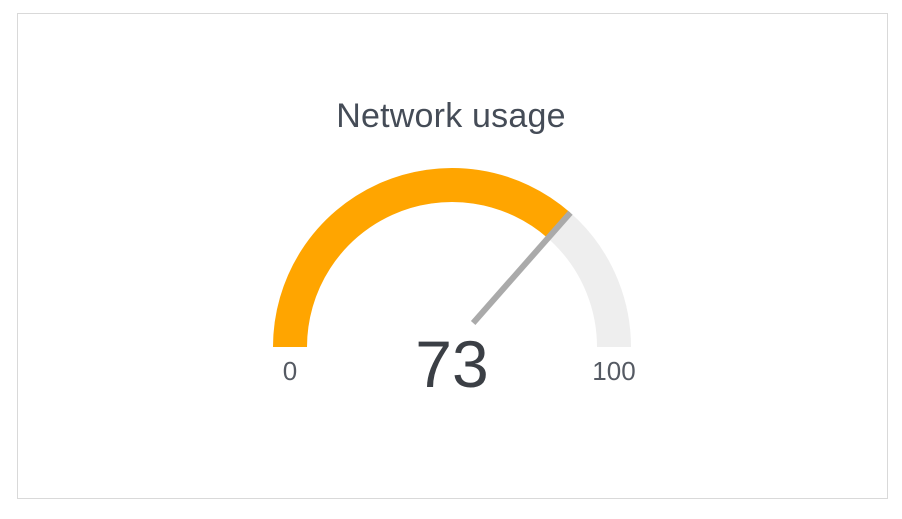 The width and height of the screenshot is (902, 519). Describe the element at coordinates (521, 267) in the screenshot. I see `gauge-needle` at that location.